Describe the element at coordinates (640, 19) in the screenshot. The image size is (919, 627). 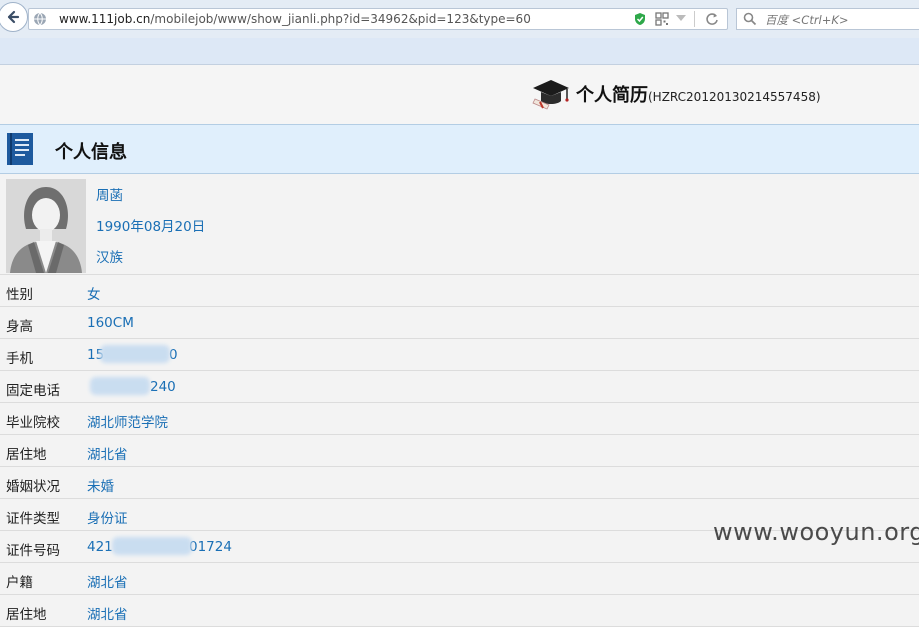
I see `shield-icon` at that location.